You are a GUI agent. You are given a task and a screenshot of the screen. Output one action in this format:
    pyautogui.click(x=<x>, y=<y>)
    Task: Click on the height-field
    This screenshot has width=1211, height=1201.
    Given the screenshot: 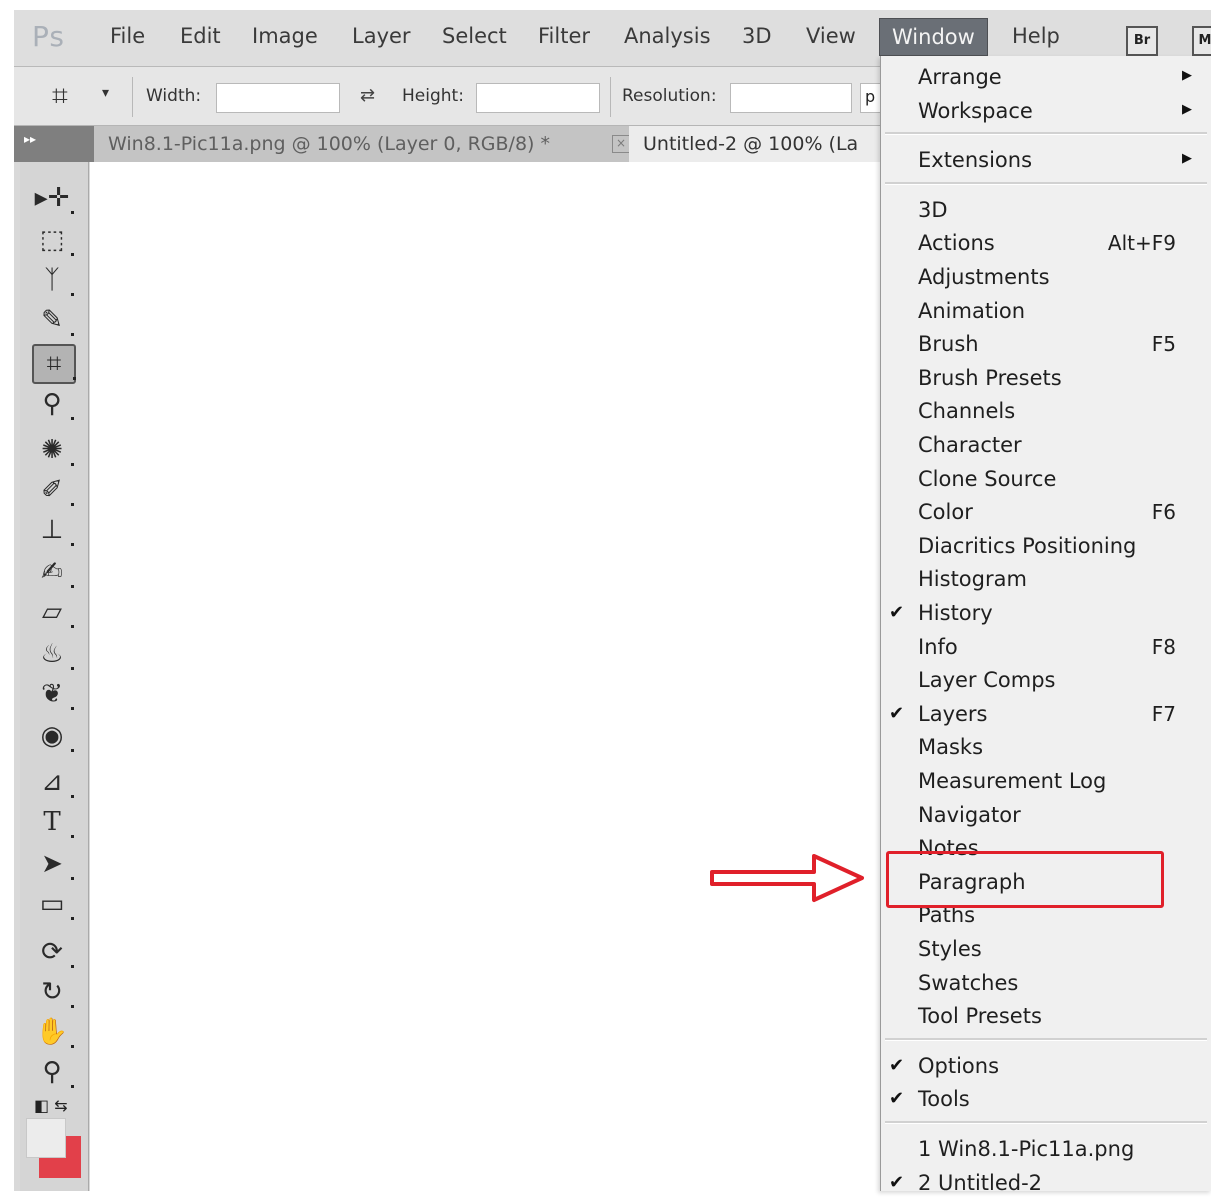 What is the action you would take?
    pyautogui.click(x=538, y=98)
    